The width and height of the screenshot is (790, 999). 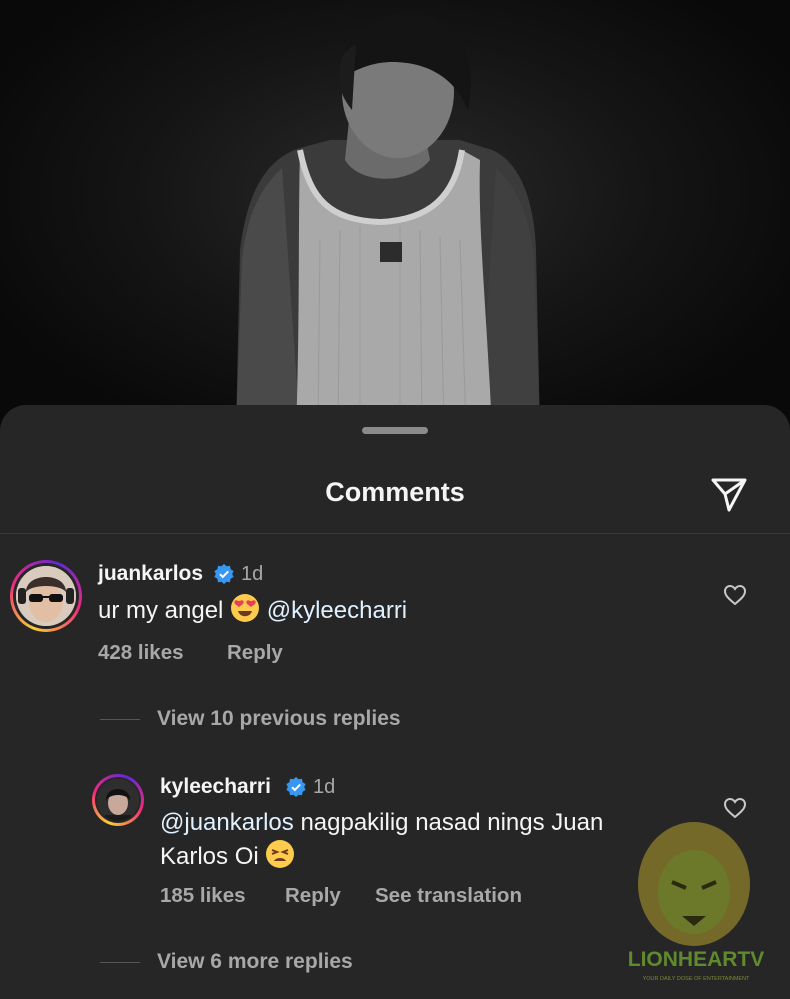 I want to click on sheet-title: Comments, so click(x=395, y=492).